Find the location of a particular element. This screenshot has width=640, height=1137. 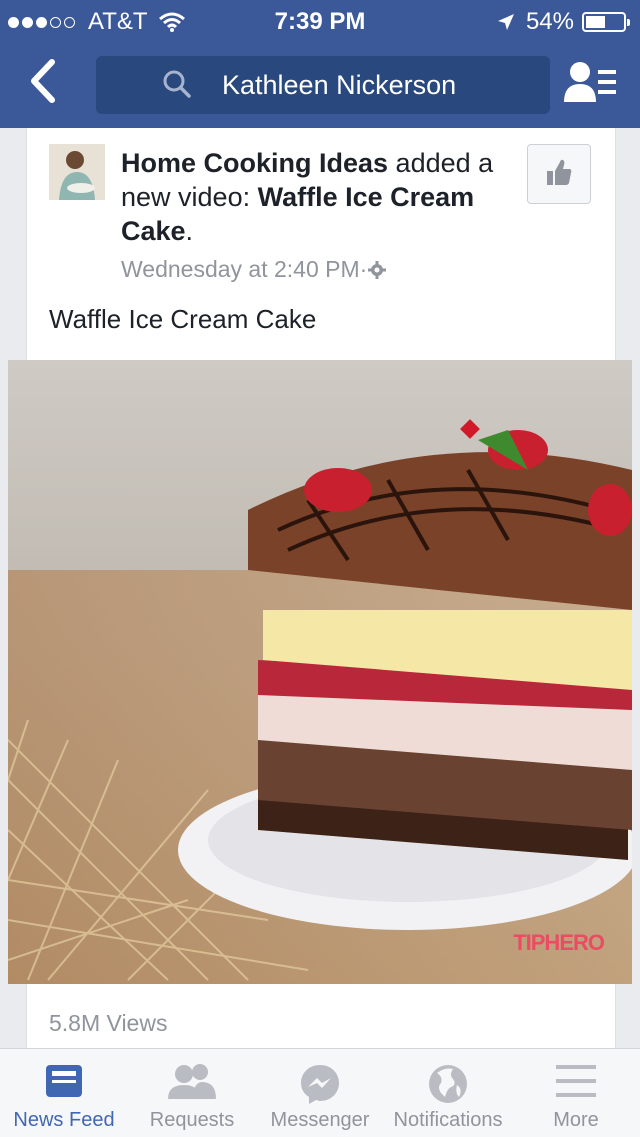

tiphero-watermark: TIPHERO is located at coordinates (559, 942).